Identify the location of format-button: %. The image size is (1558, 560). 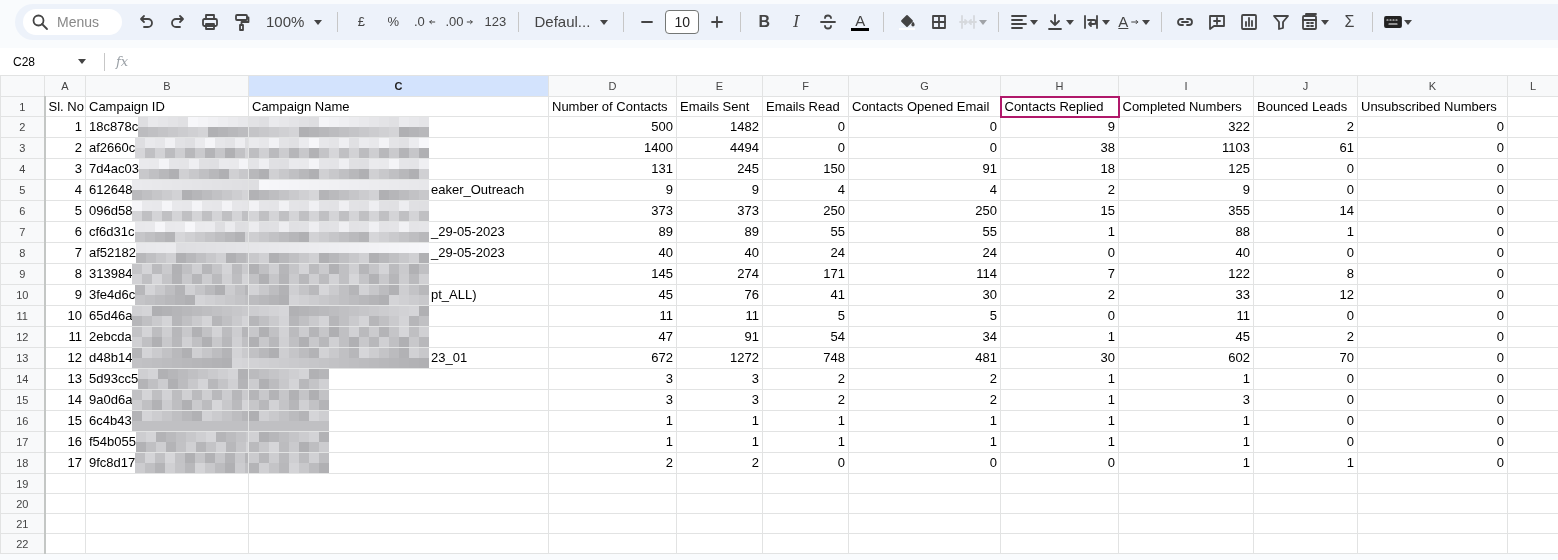
(393, 22).